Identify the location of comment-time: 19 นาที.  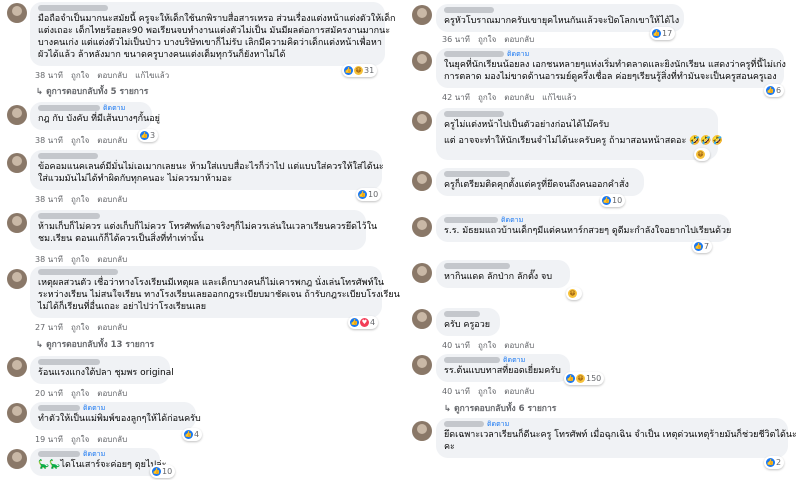
(49, 439).